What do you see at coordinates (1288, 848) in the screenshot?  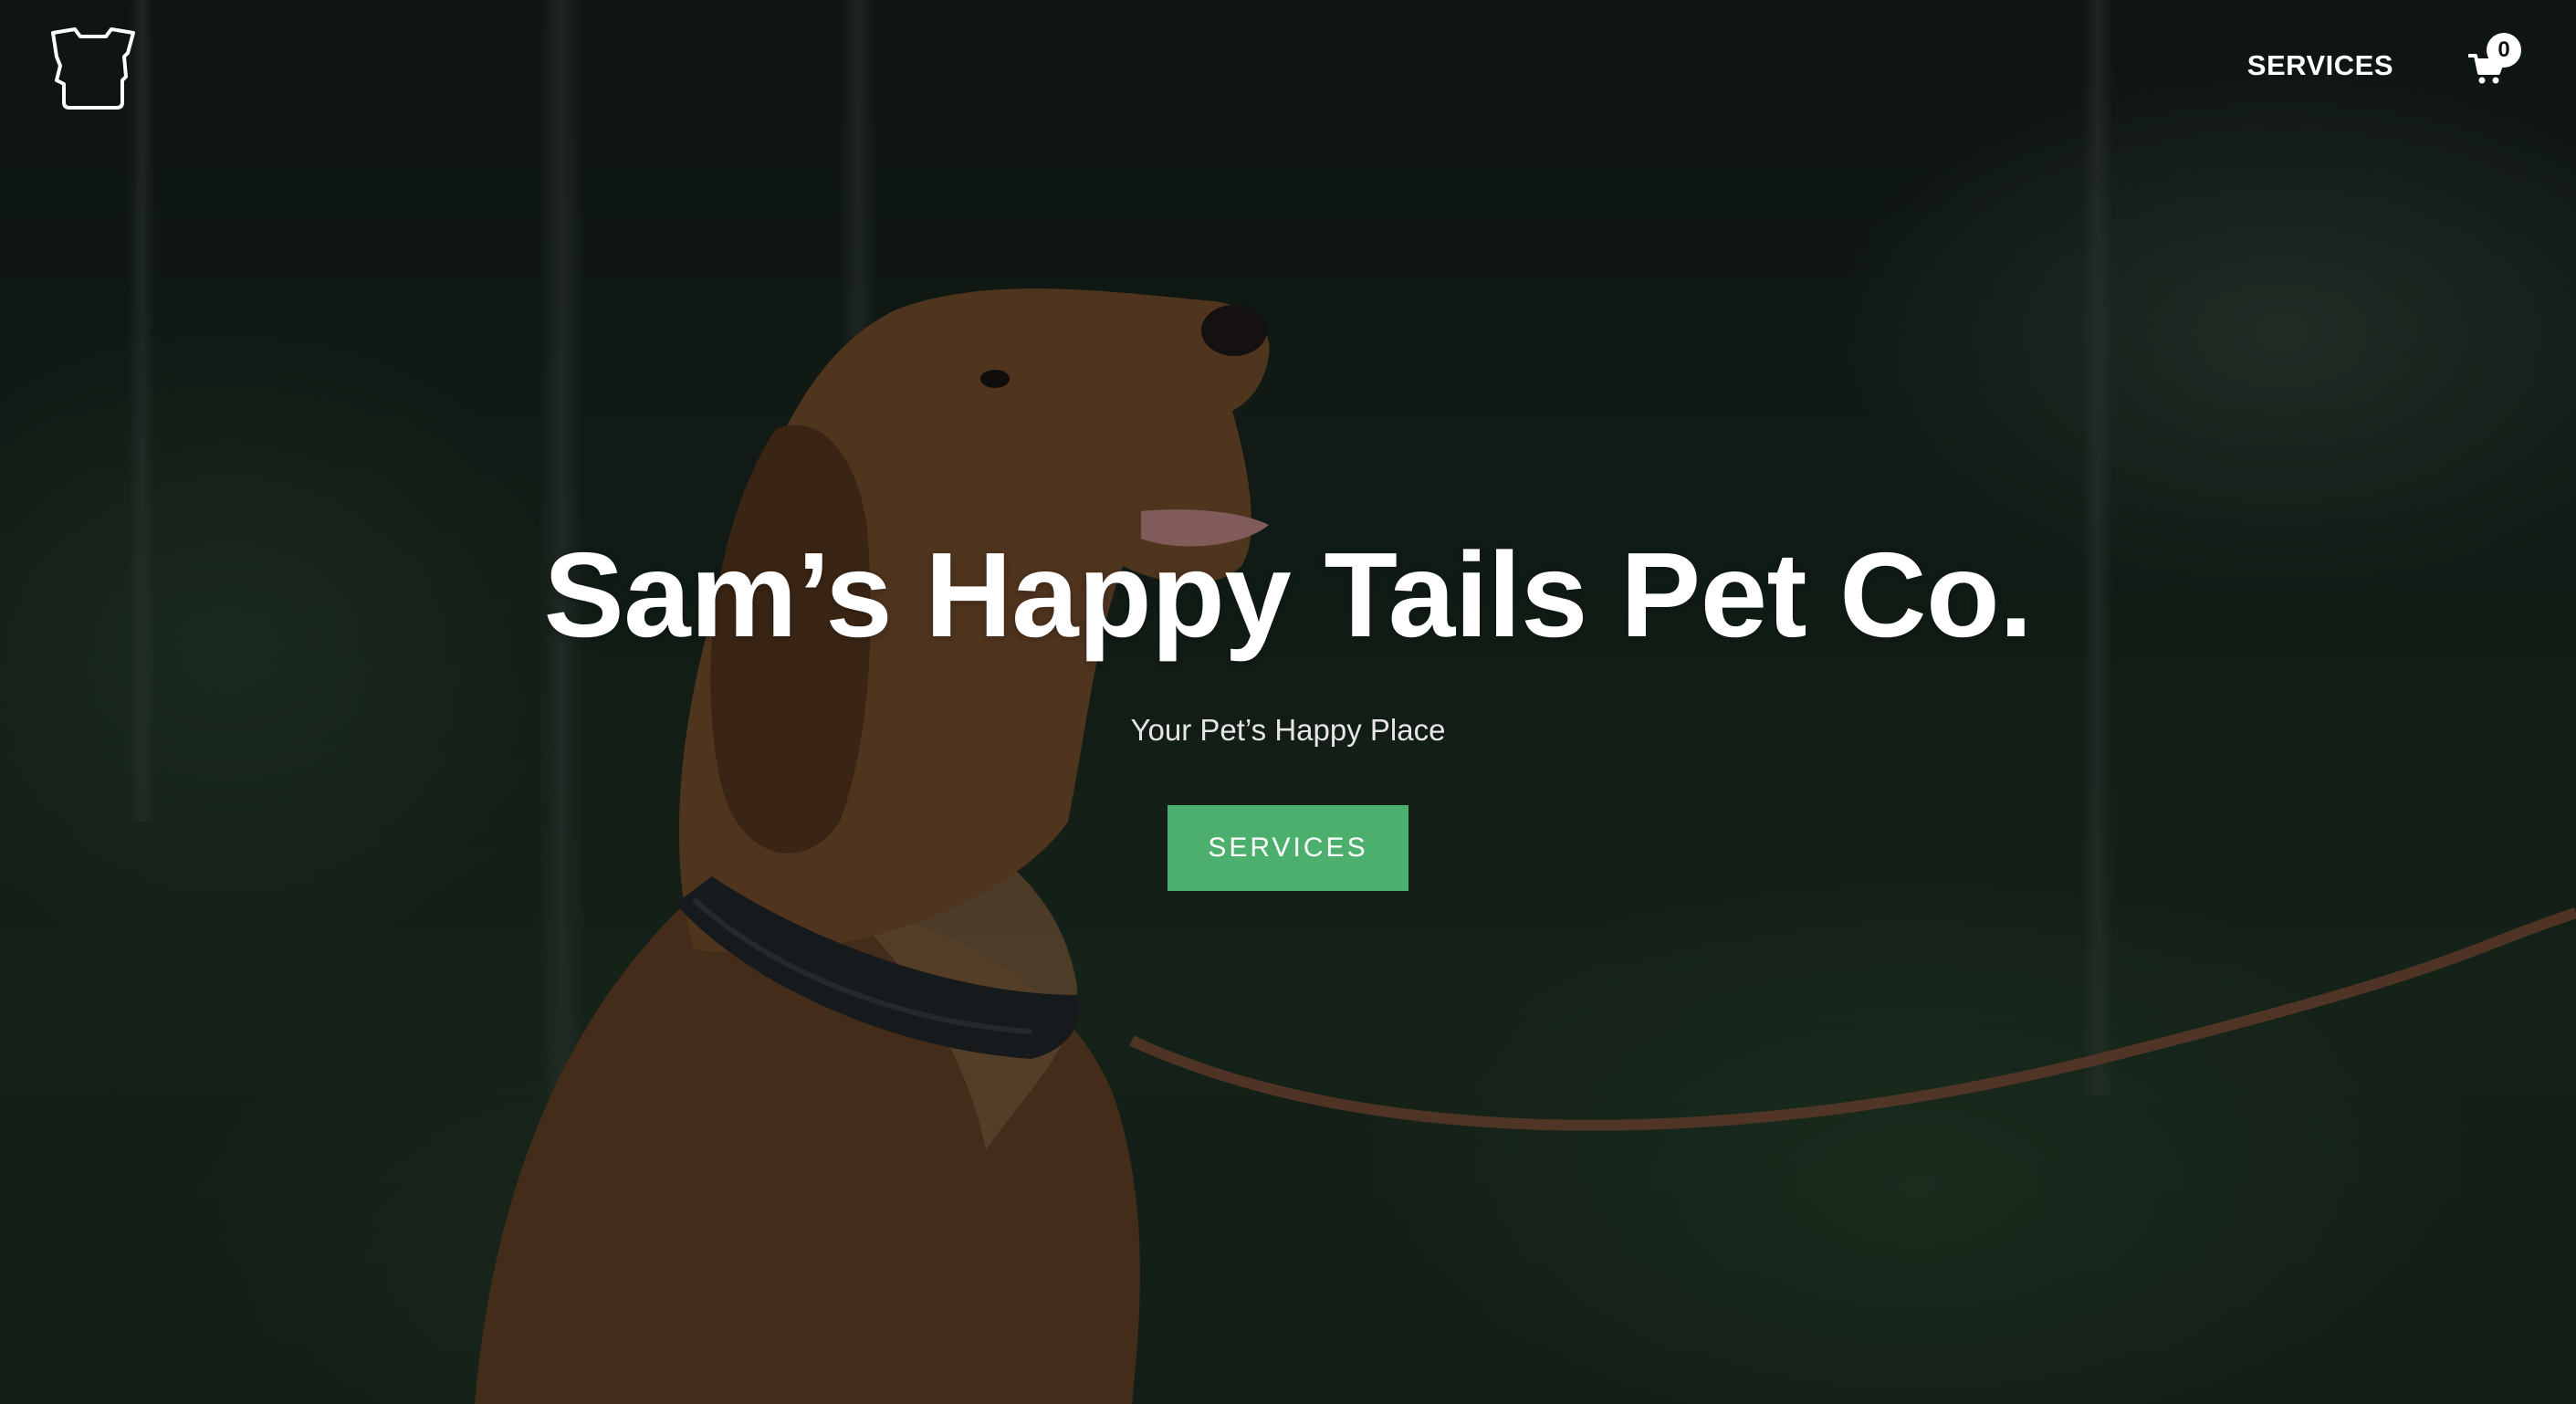 I see `hero-services-button: SERVICES` at bounding box center [1288, 848].